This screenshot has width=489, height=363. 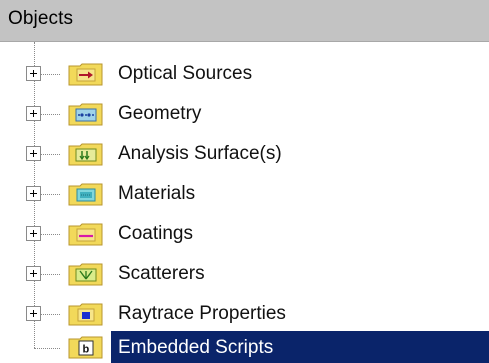 I want to click on svg-text: b, so click(x=86, y=350).